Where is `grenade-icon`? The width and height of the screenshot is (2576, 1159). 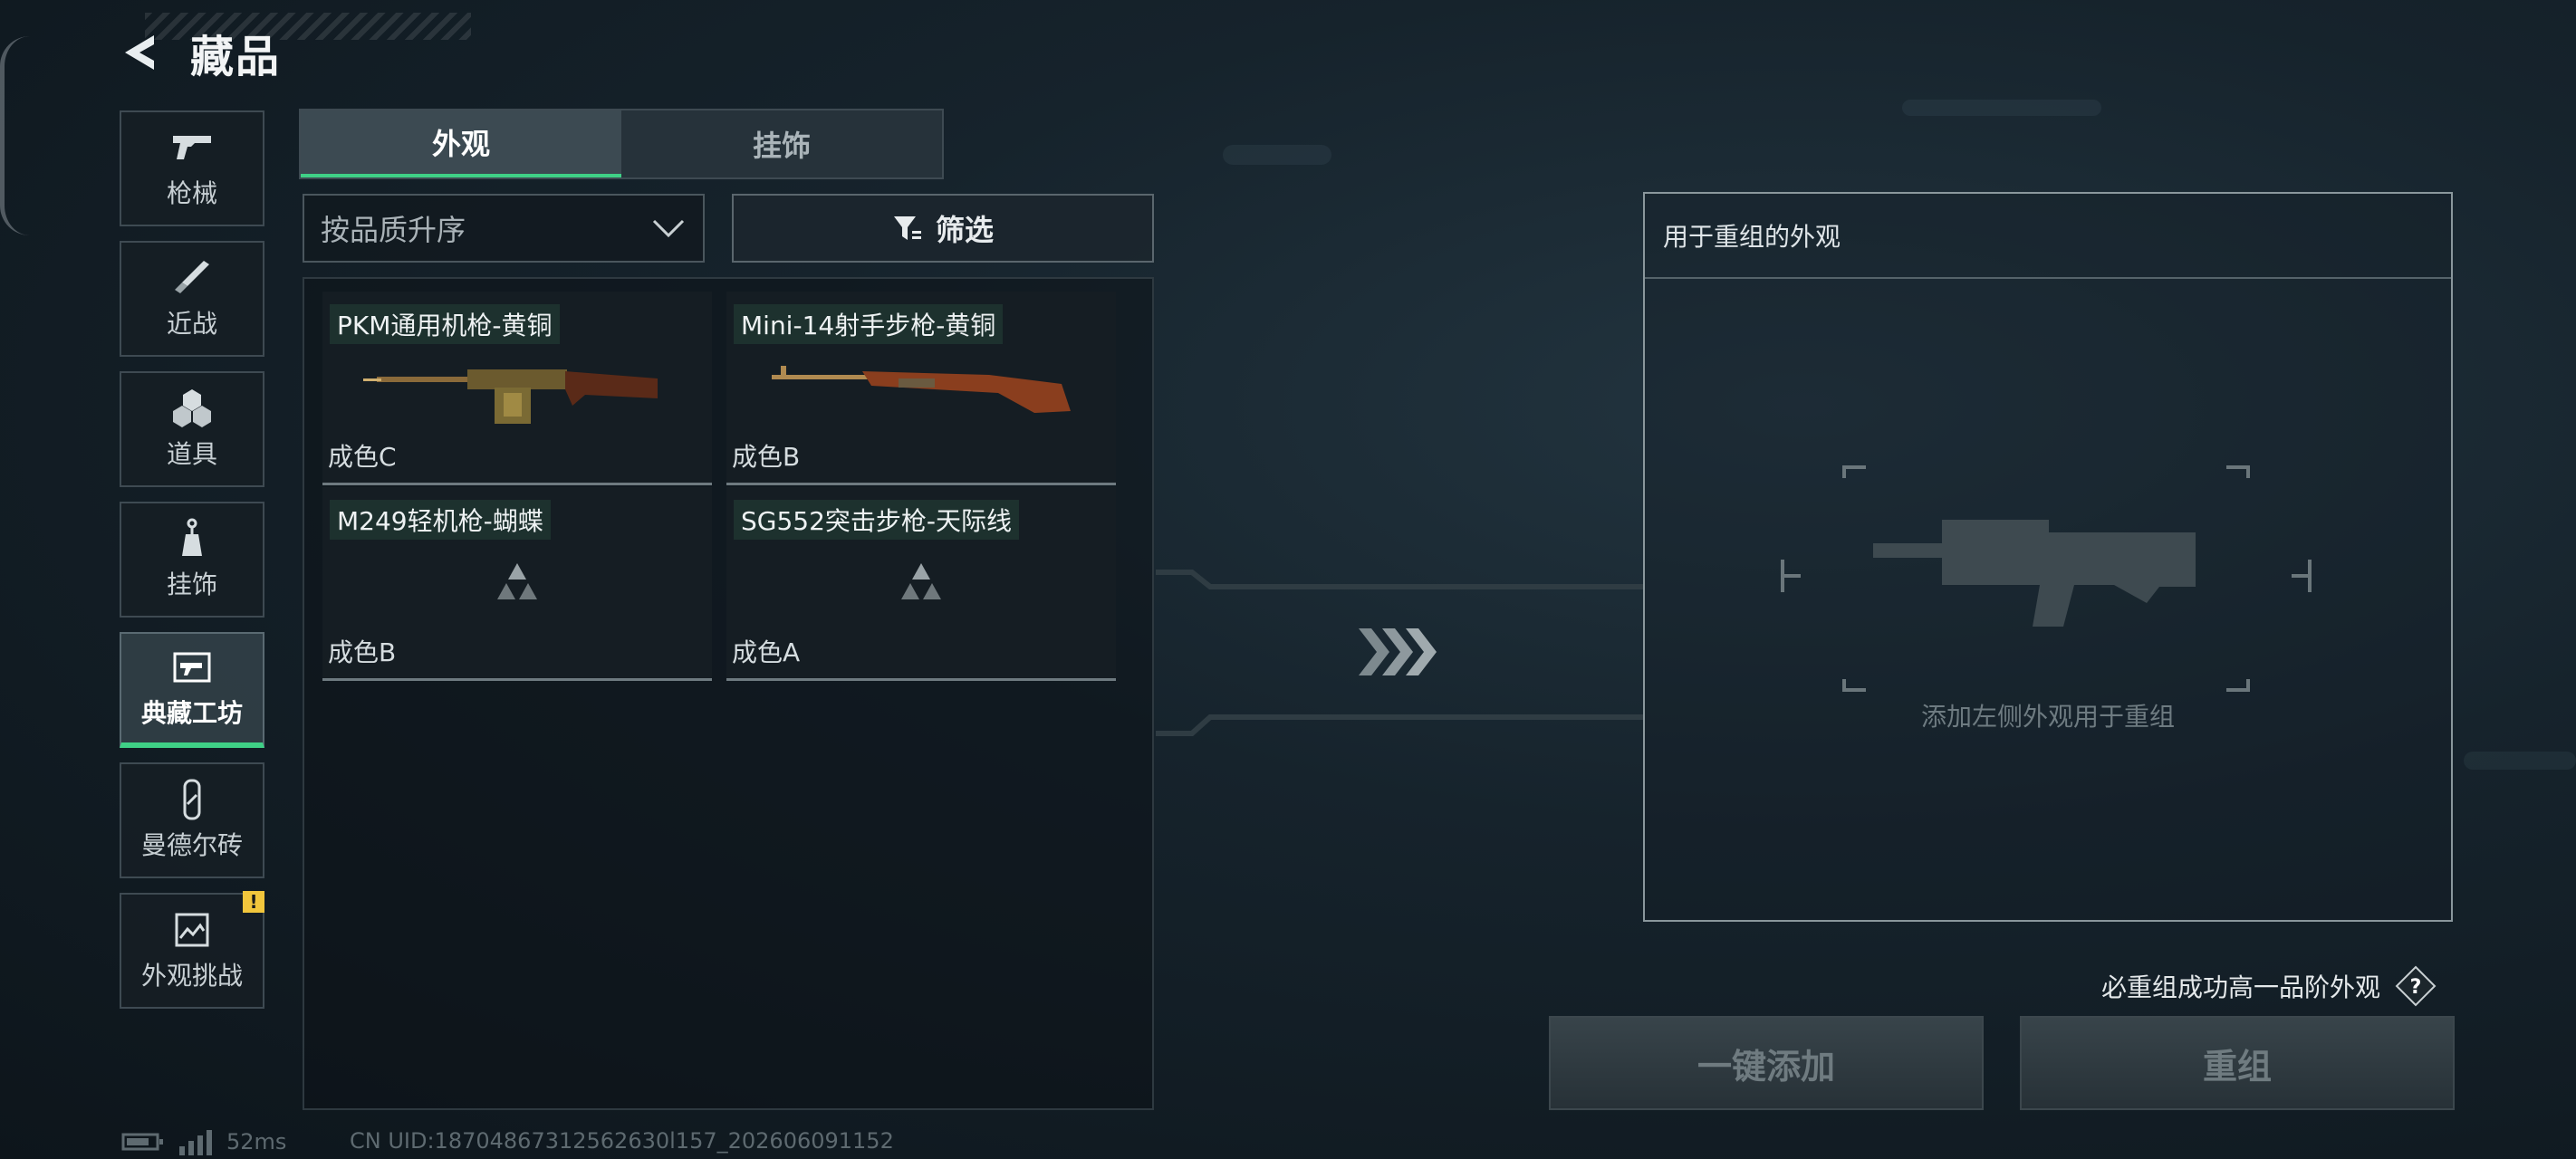
grenade-icon is located at coordinates (192, 408).